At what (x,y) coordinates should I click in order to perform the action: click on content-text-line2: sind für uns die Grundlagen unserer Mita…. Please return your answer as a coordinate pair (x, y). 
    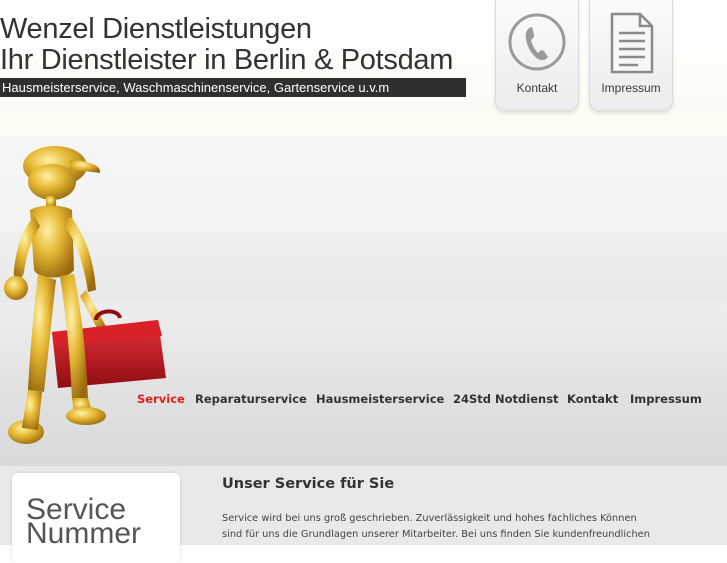
    Looking at the image, I should click on (436, 534).